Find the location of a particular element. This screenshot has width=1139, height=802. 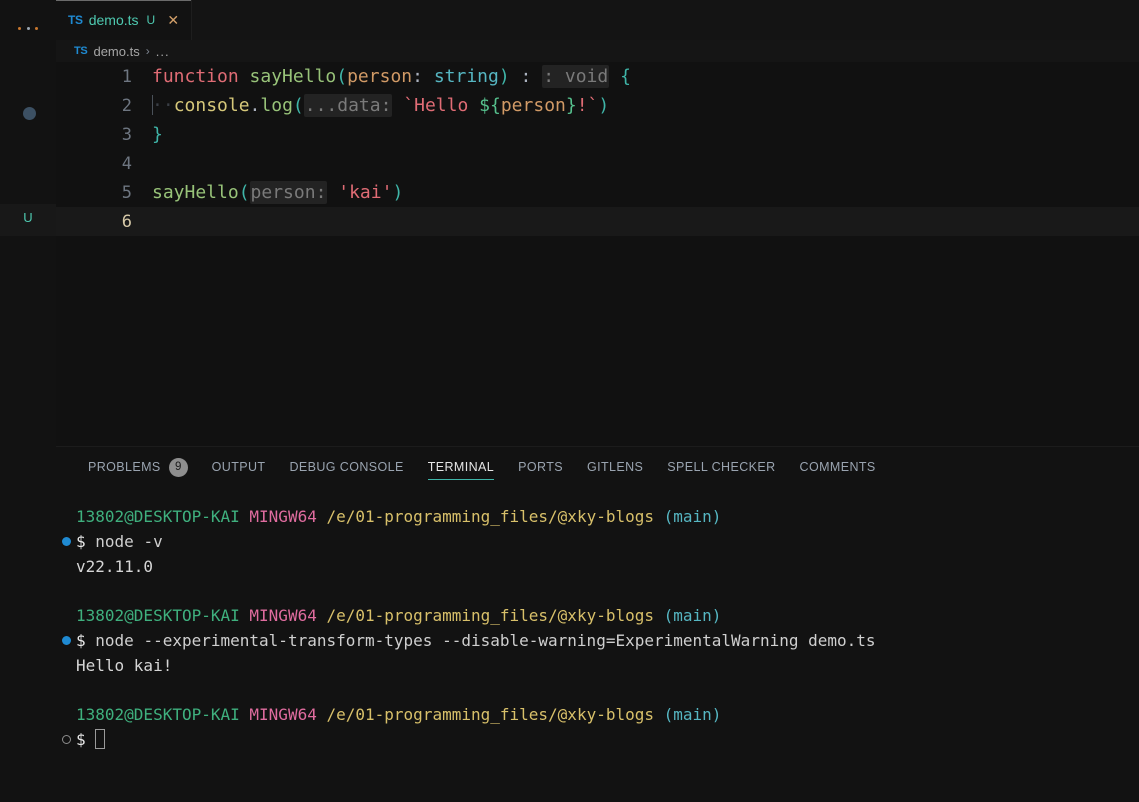

ellipsis-icon is located at coordinates (28, 28).